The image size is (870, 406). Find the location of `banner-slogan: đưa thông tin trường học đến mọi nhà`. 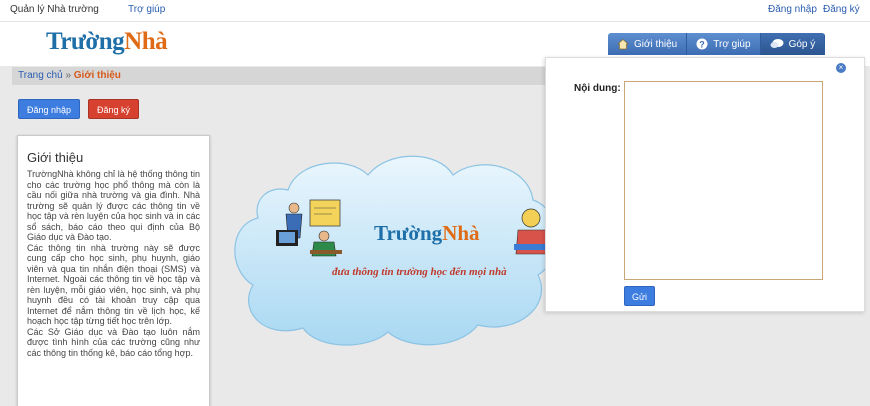

banner-slogan: đưa thông tin trường học đến mọi nhà is located at coordinates (419, 272).